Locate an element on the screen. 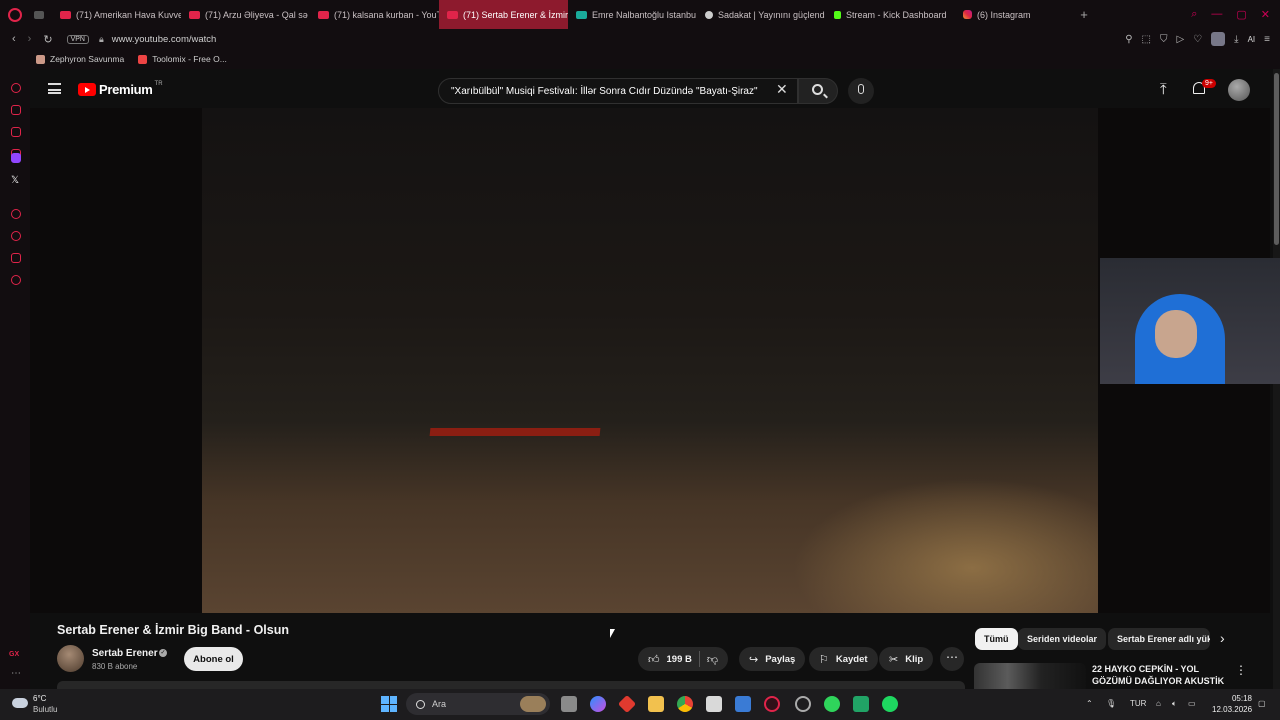 This screenshot has height=720, width=1280. webcam-overlay is located at coordinates (1190, 321).